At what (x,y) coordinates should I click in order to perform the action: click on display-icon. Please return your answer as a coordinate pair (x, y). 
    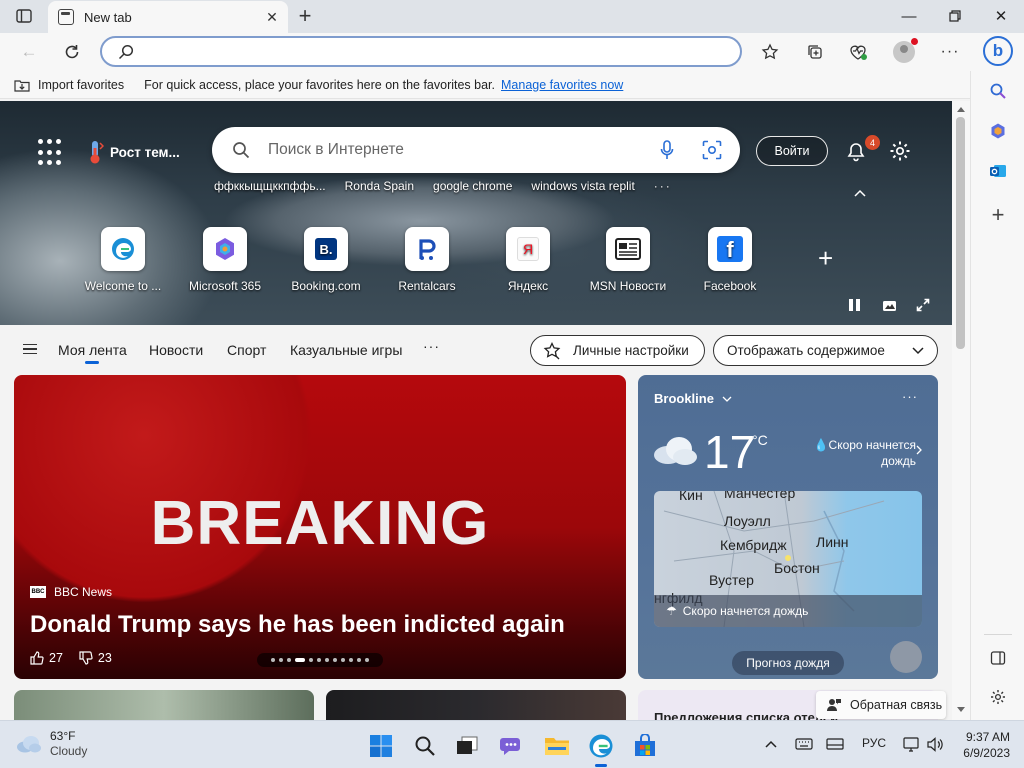
    Looking at the image, I should click on (835, 744).